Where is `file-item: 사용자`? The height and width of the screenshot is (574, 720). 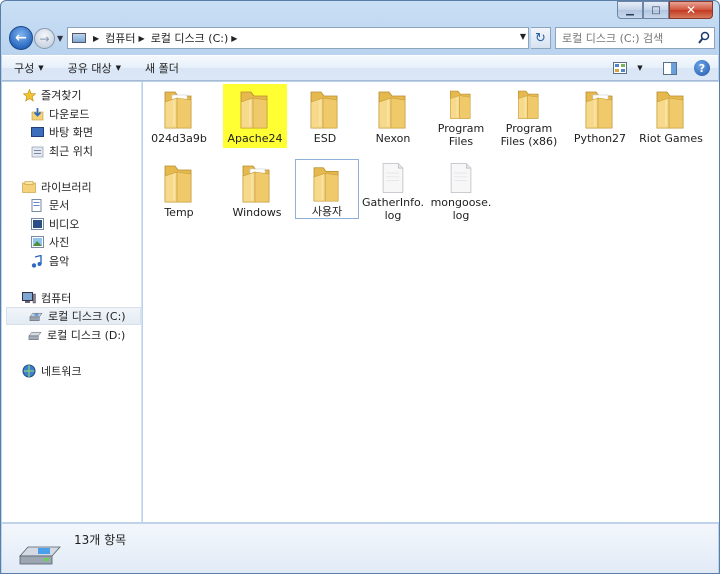 file-item: 사용자 is located at coordinates (327, 189).